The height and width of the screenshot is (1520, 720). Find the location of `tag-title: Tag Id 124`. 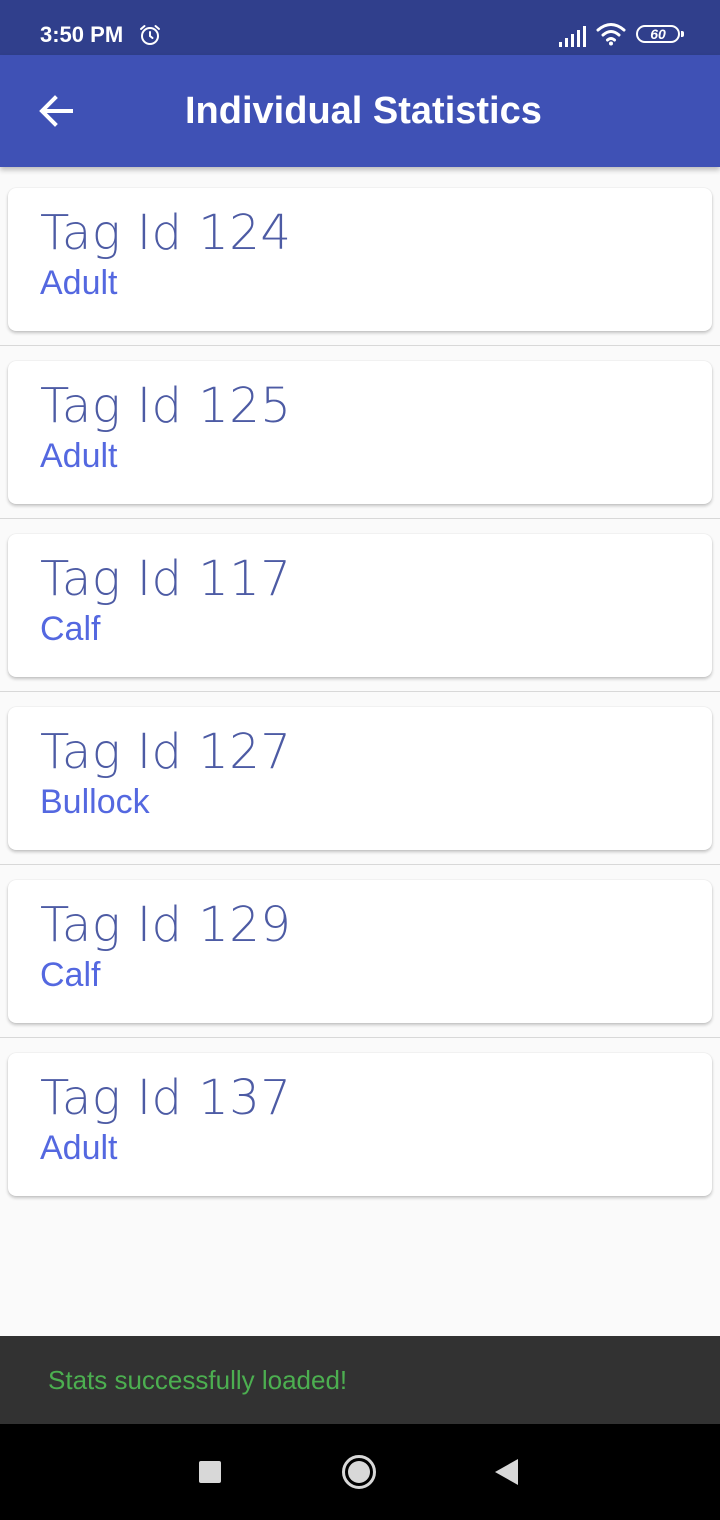

tag-title: Tag Id 124 is located at coordinates (166, 233).